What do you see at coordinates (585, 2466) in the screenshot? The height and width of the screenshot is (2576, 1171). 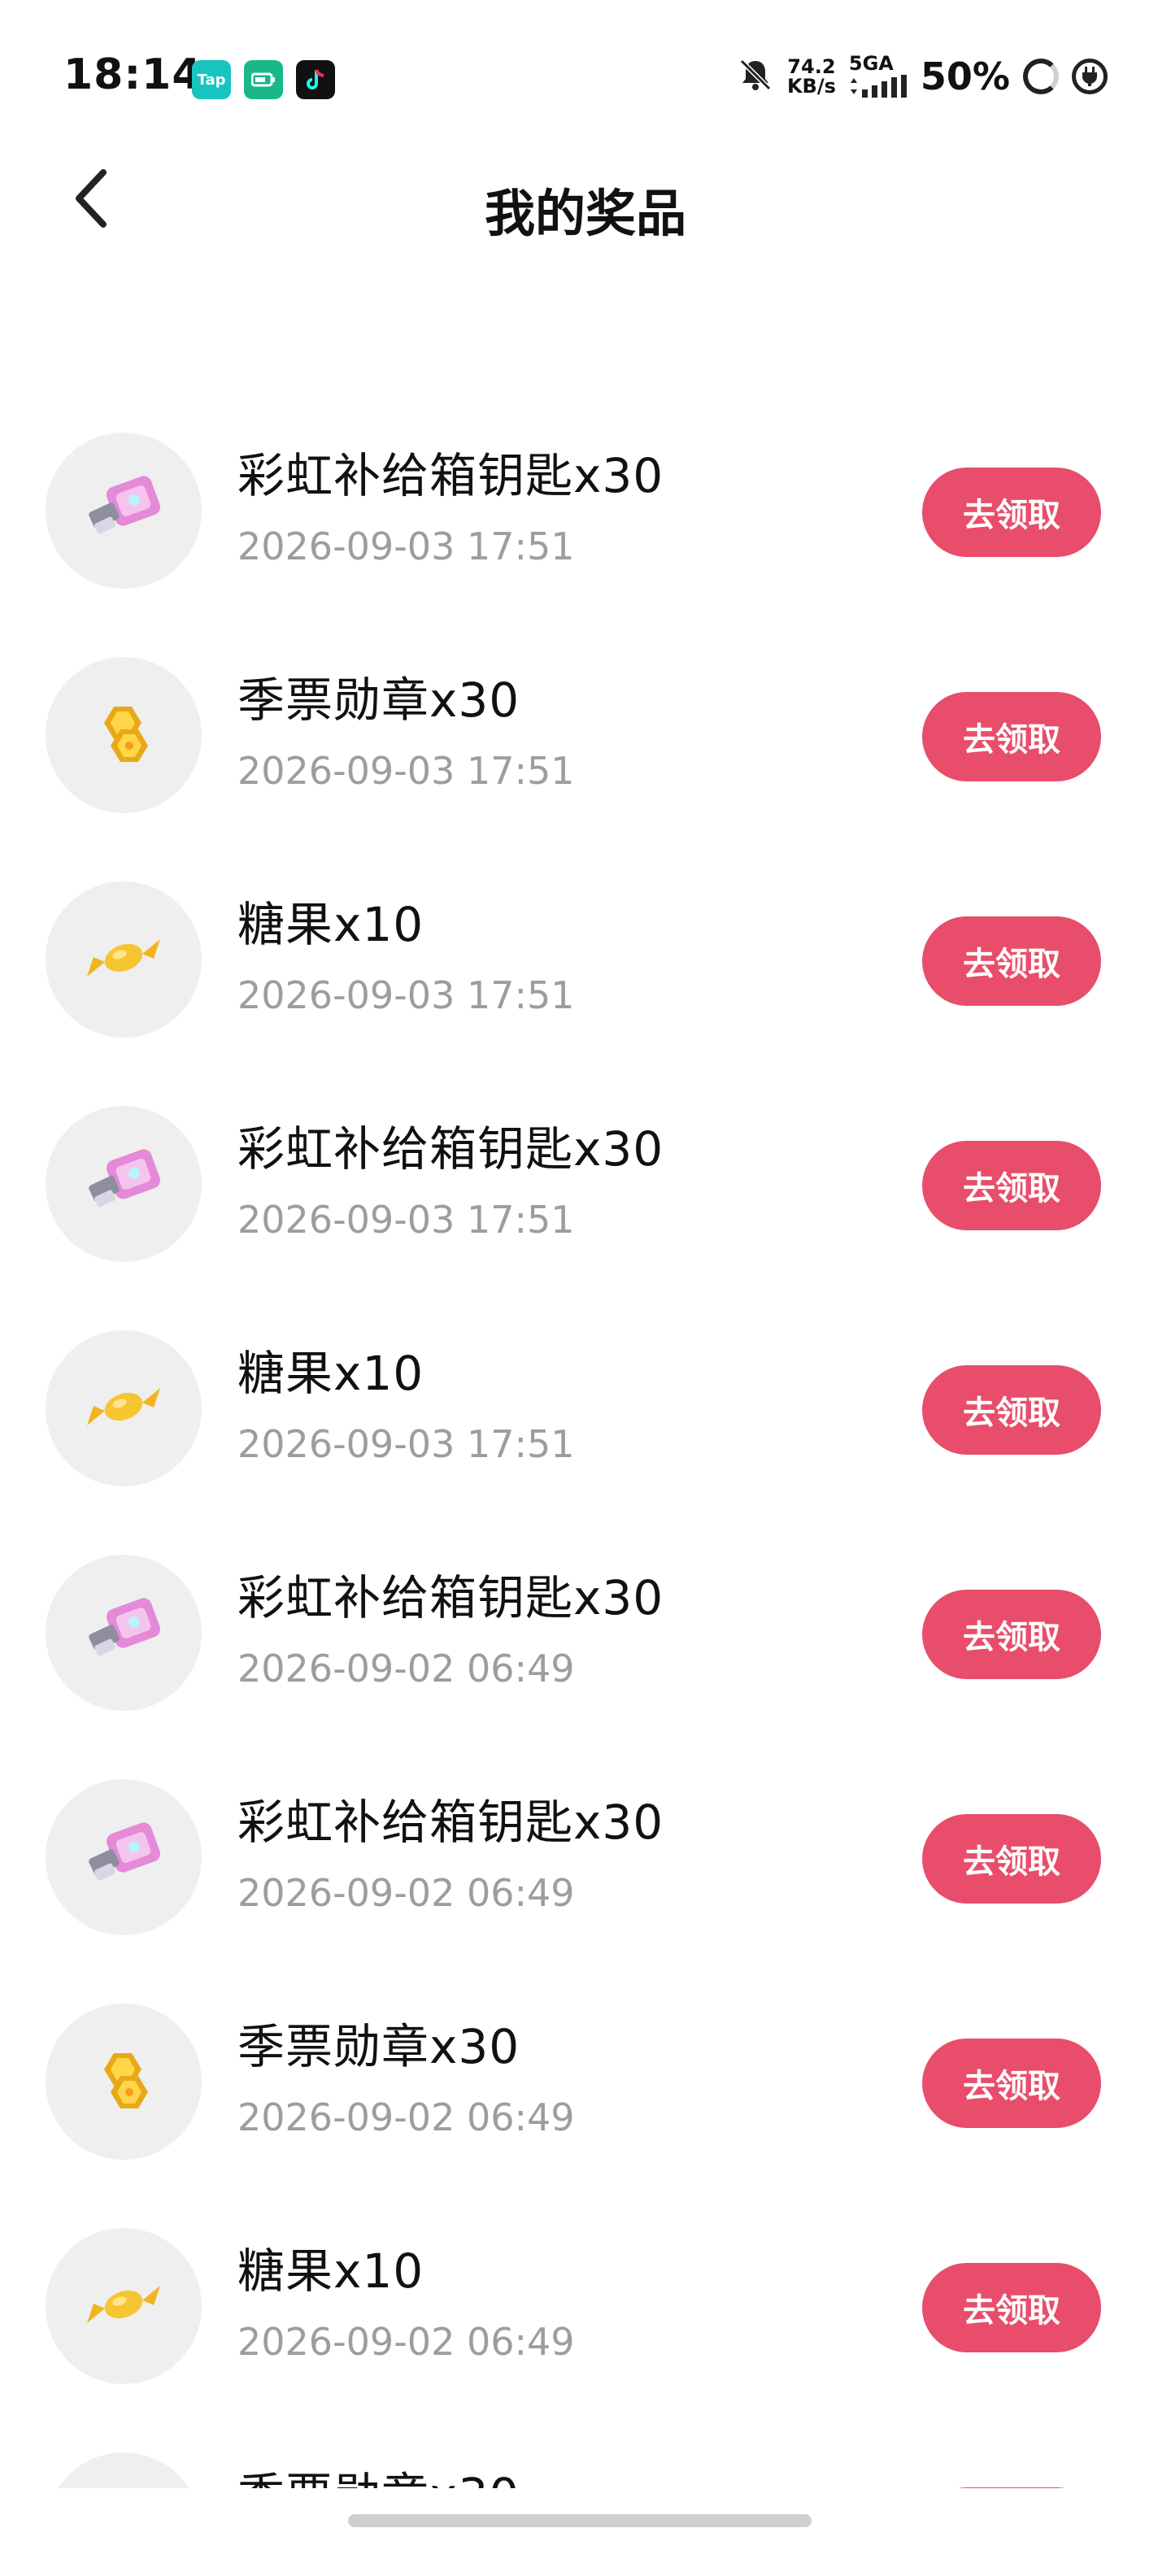 I see `prize-item: 季票勋章x30 去领取` at bounding box center [585, 2466].